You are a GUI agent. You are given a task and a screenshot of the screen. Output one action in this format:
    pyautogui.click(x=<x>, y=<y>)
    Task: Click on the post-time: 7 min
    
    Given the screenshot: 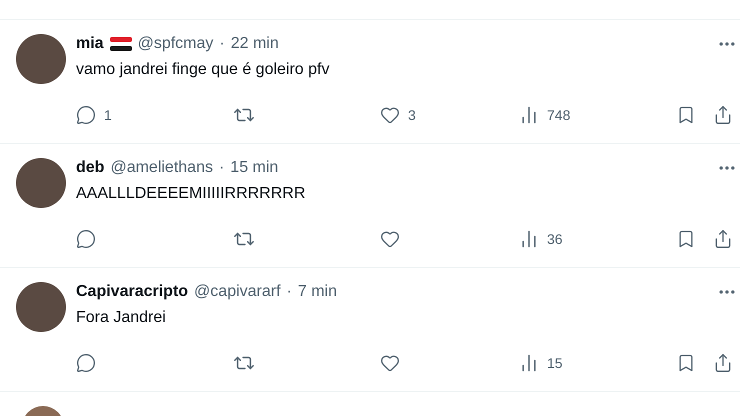 What is the action you would take?
    pyautogui.click(x=317, y=292)
    